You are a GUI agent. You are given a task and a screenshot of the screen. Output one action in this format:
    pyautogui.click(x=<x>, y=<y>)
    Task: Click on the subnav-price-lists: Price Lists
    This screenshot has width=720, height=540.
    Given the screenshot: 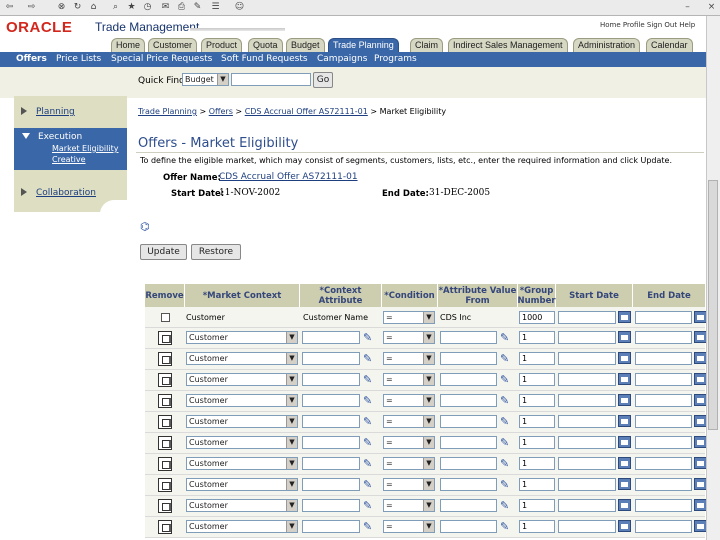 What is the action you would take?
    pyautogui.click(x=78, y=59)
    